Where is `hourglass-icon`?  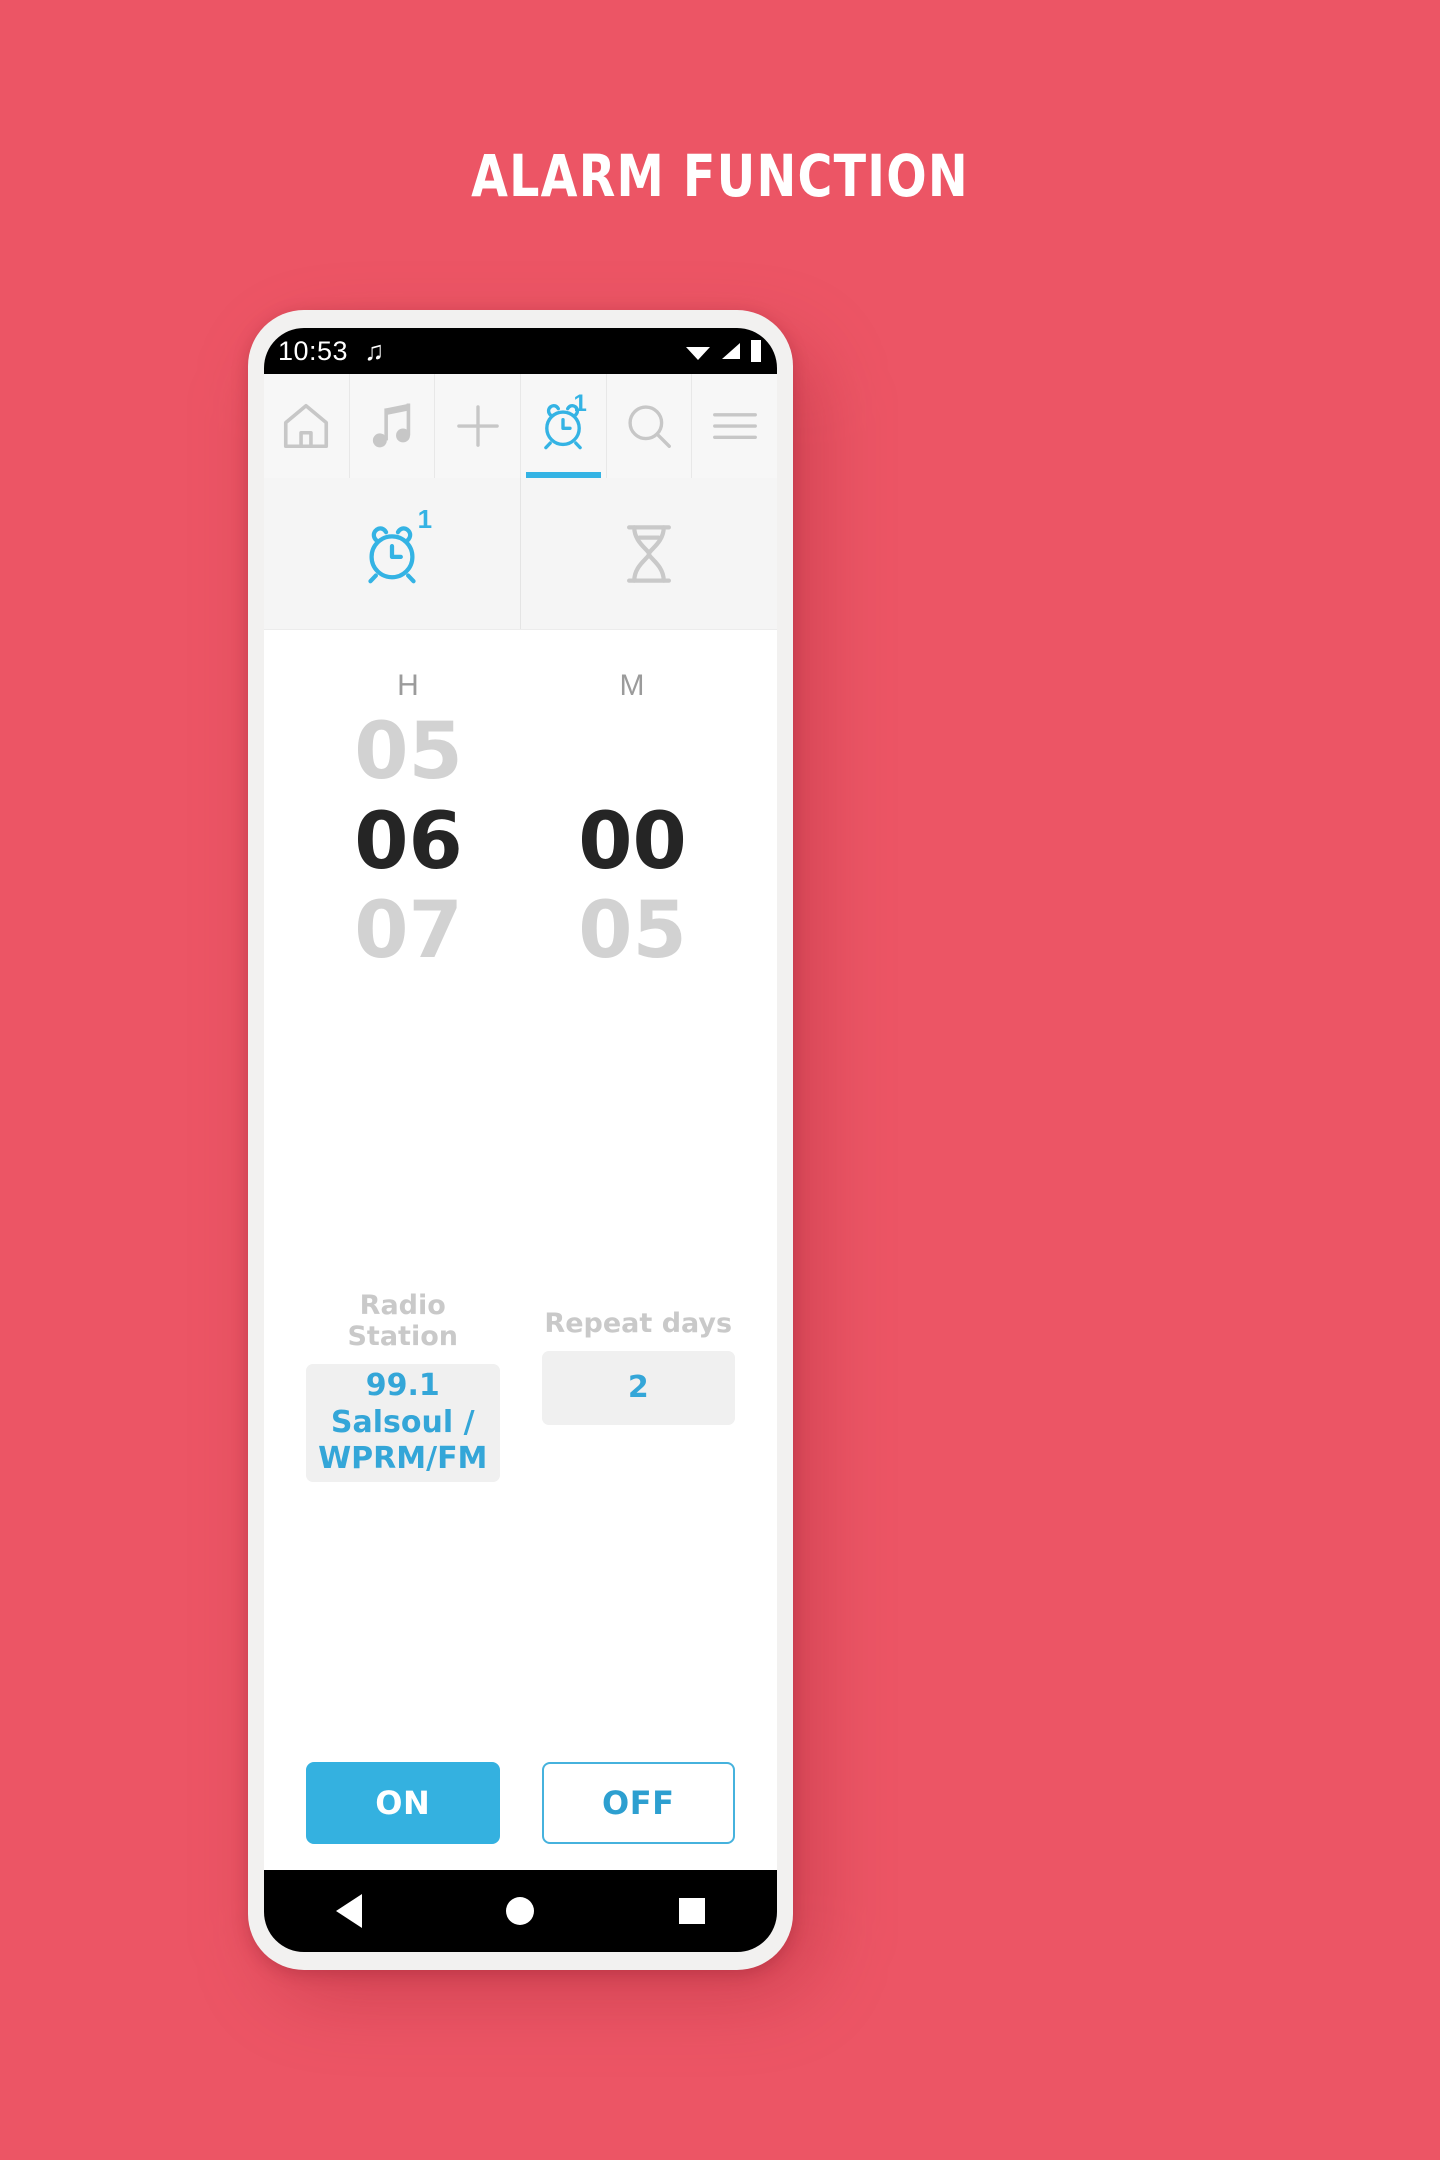
hourglass-icon is located at coordinates (649, 553).